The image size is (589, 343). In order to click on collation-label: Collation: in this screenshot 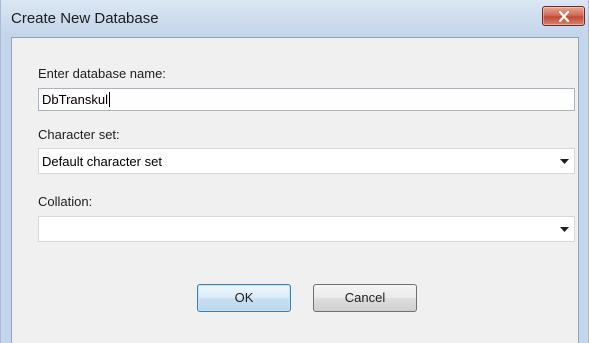, I will do `click(65, 201)`.